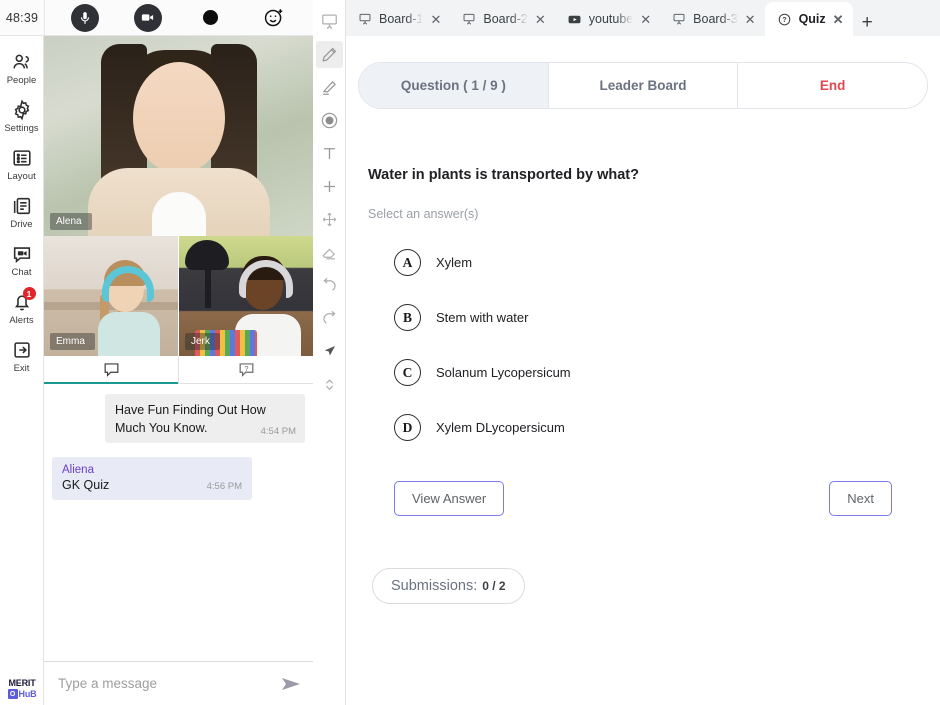 The width and height of the screenshot is (940, 705). I want to click on microphone-button, so click(84, 17).